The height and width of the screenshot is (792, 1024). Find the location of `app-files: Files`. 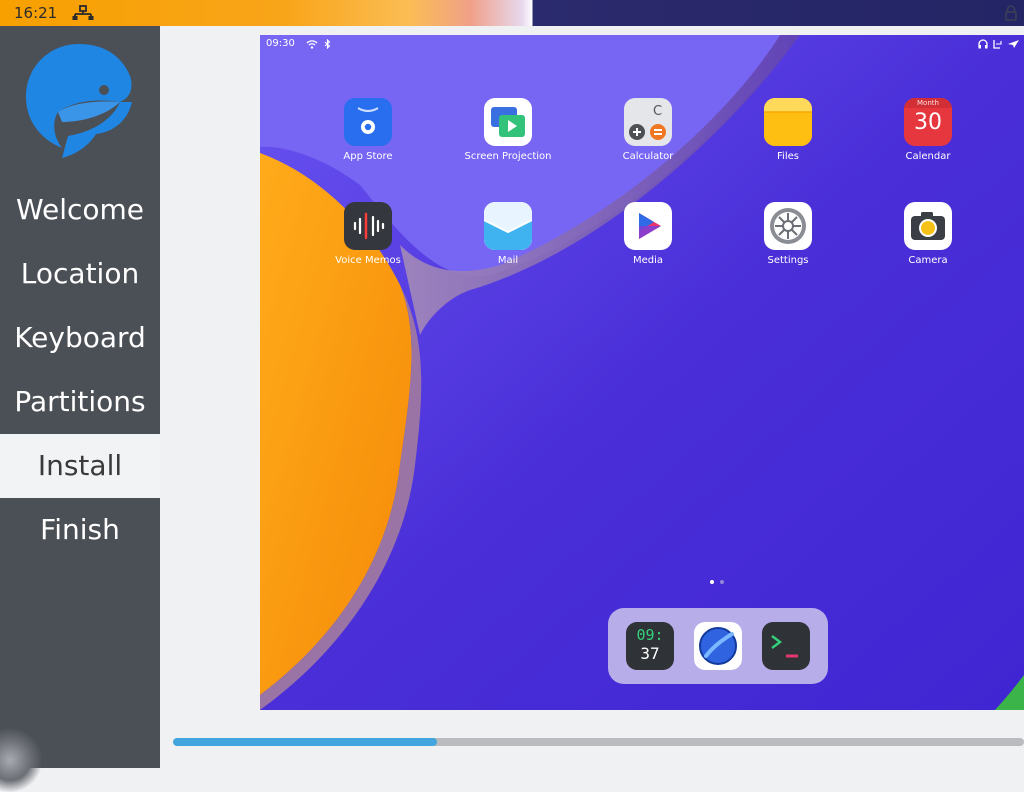

app-files: Files is located at coordinates (788, 130).